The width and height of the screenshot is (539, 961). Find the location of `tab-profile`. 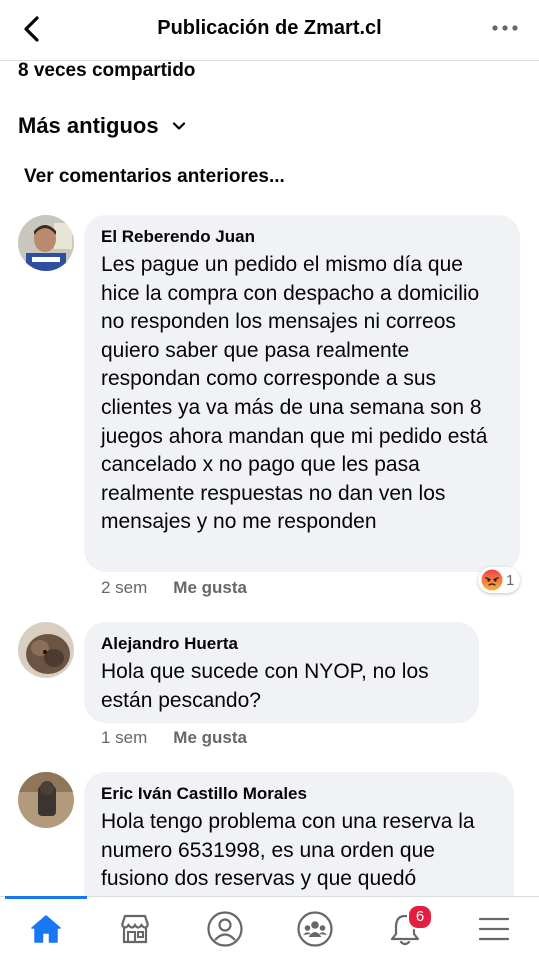

tab-profile is located at coordinates (225, 929).